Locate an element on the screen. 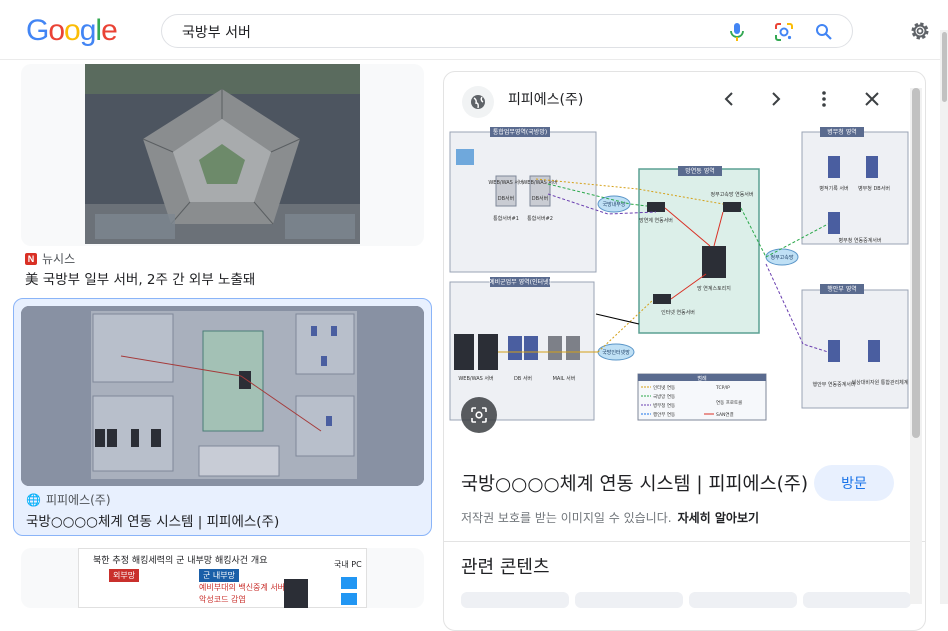 The width and height of the screenshot is (948, 631). close-icon is located at coordinates (872, 99).